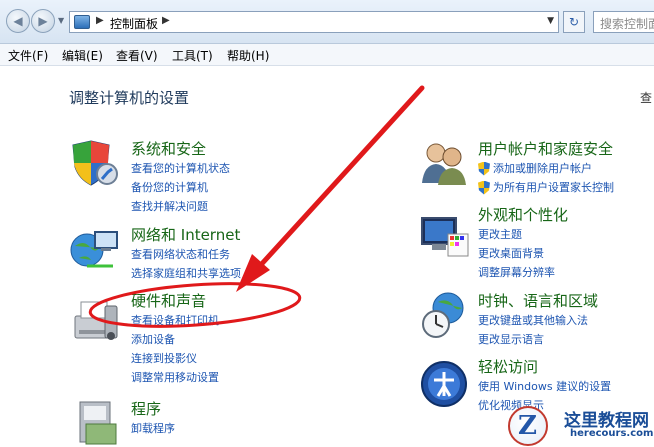  I want to click on category-programs: 程序 卸载程序, so click(153, 418).